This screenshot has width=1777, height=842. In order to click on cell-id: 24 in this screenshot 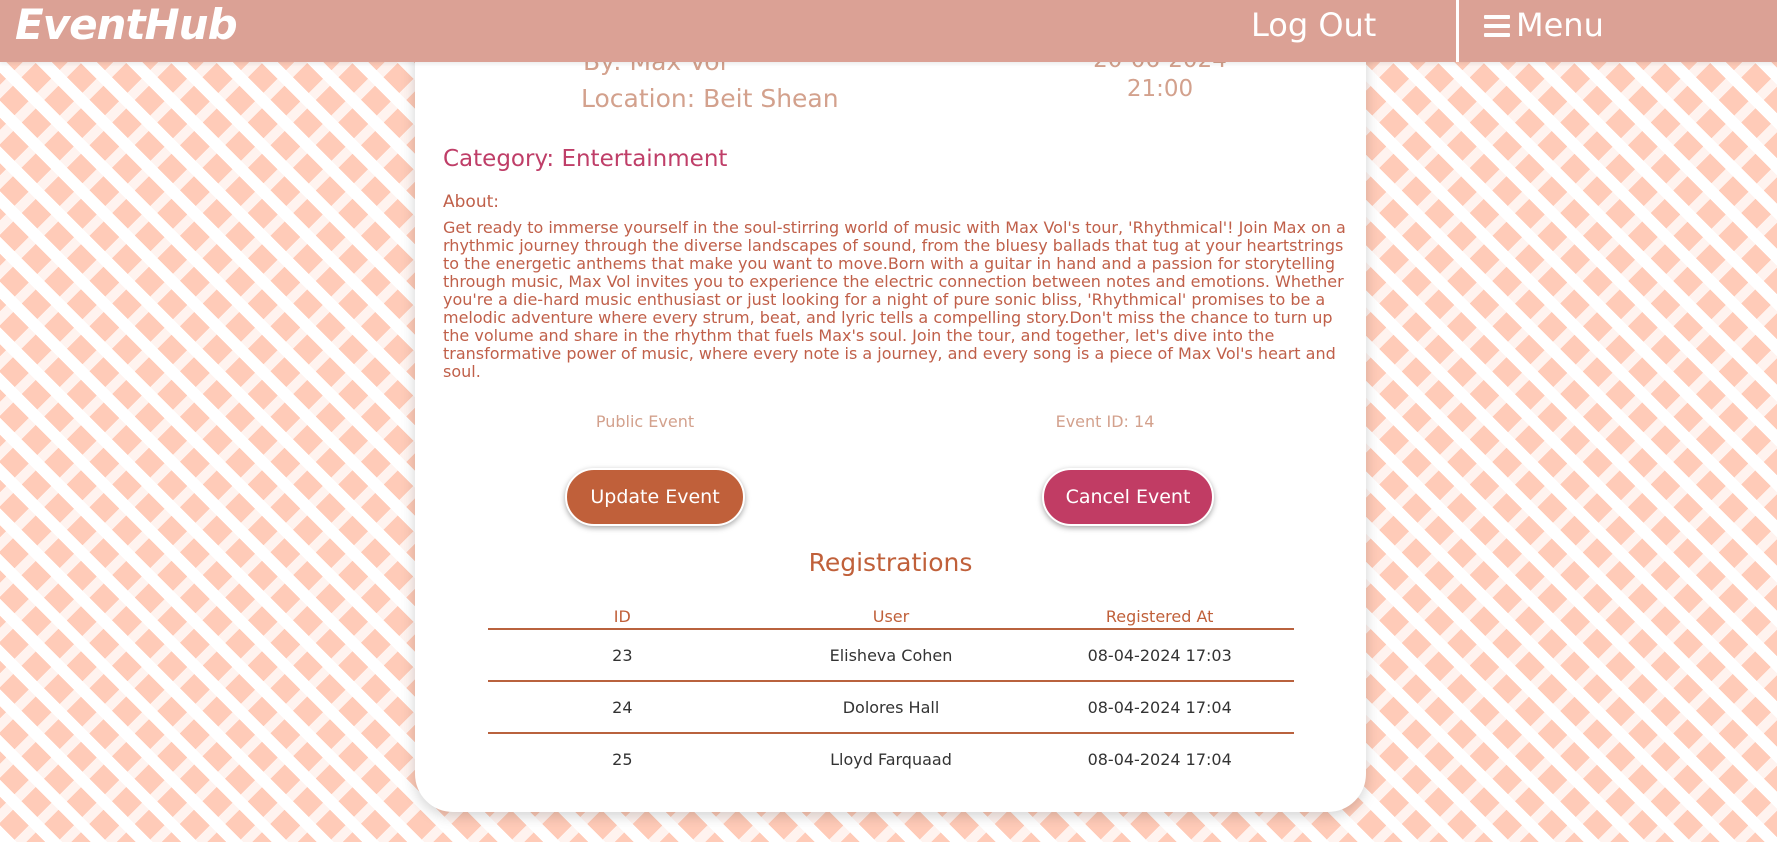, I will do `click(622, 707)`.